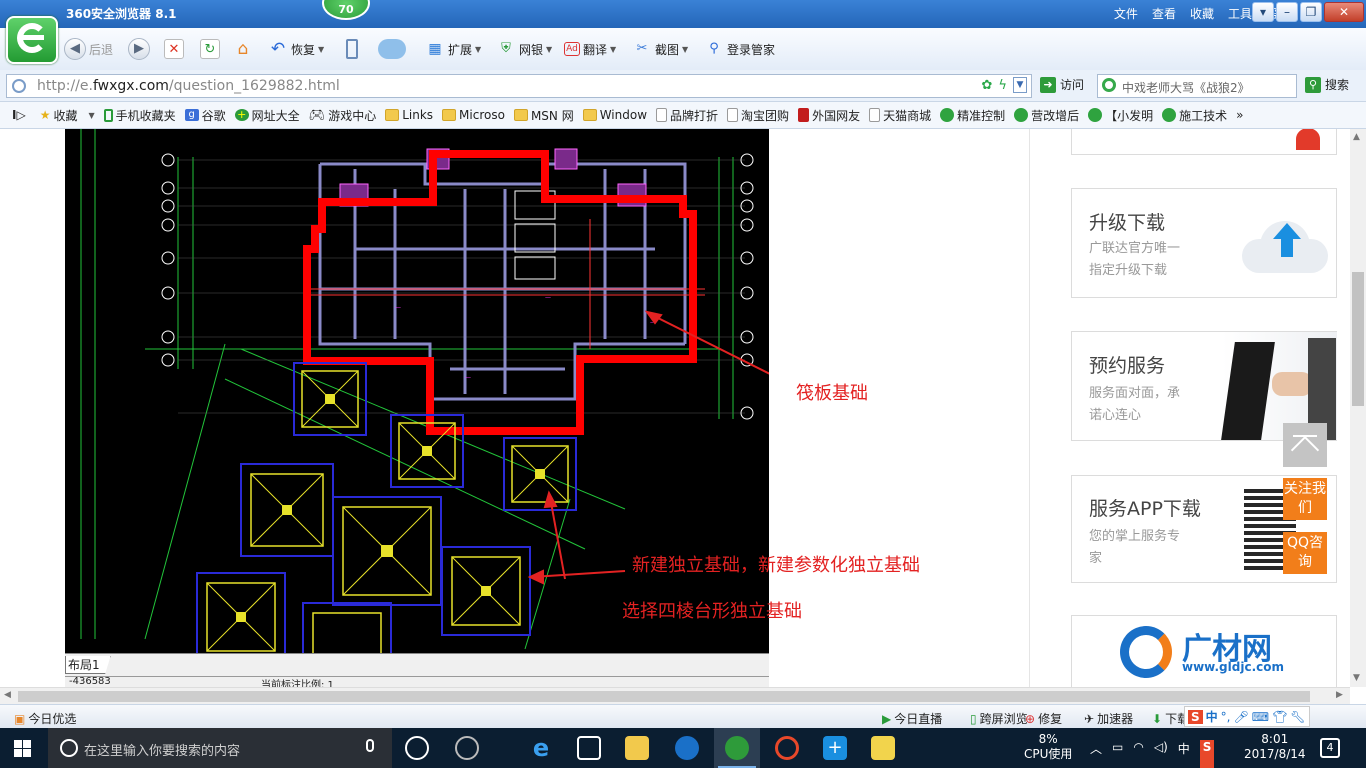 The image size is (1366, 768). Describe the element at coordinates (1108, 718) in the screenshot. I see `accelerator-button: ✈ 加速器` at that location.